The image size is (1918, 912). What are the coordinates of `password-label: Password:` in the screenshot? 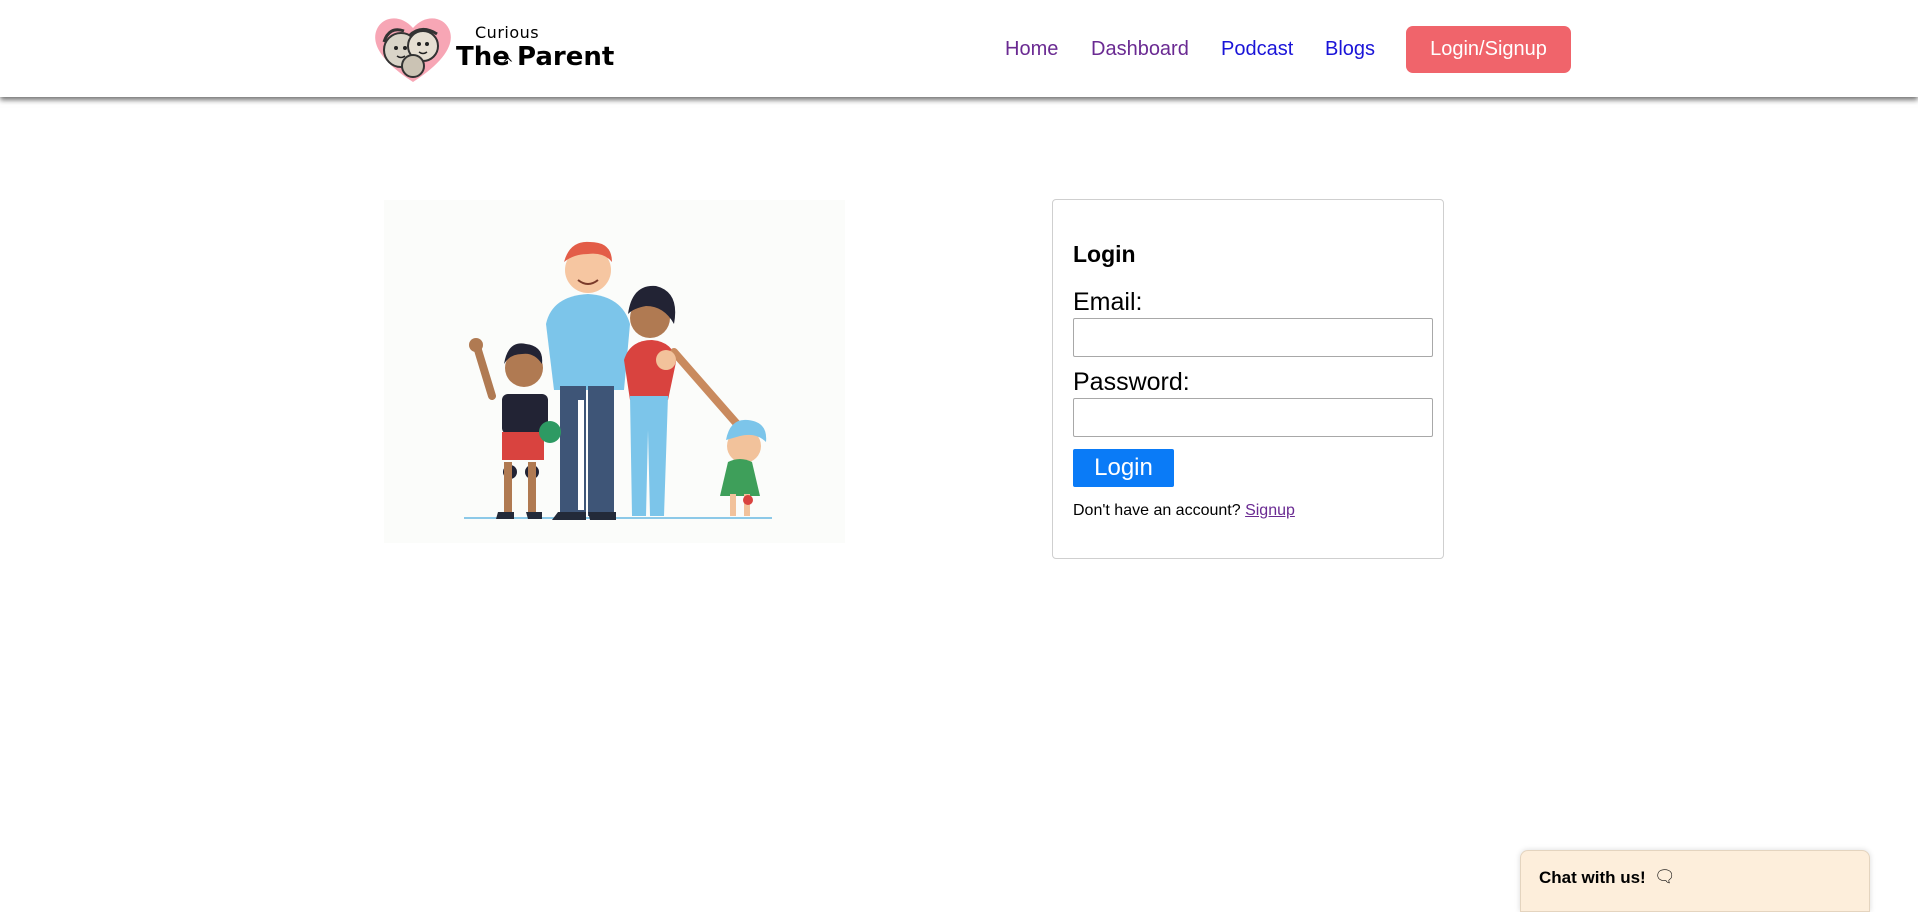 It's located at (1131, 382).